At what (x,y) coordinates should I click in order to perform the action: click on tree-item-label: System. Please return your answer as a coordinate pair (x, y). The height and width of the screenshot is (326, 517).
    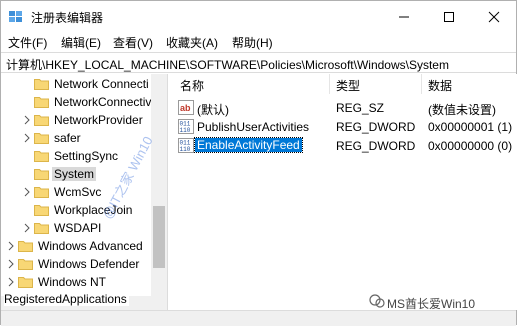
    Looking at the image, I should click on (74, 174).